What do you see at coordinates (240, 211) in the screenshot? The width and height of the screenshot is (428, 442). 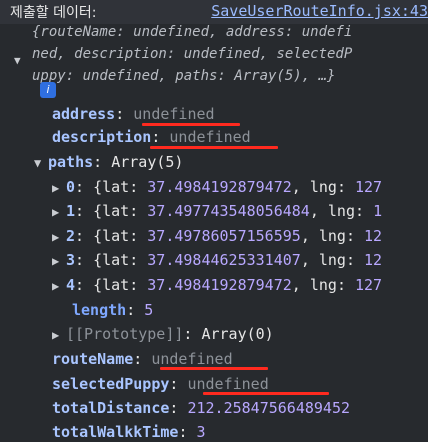 I see `path-item-1: ▶ 1: {lat: 37.497743548056484, lng: 1` at bounding box center [240, 211].